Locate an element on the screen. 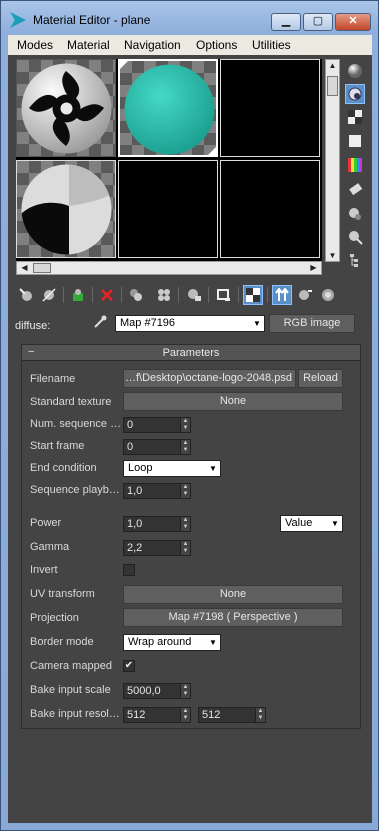  show-end-result-icon is located at coordinates (282, 295).